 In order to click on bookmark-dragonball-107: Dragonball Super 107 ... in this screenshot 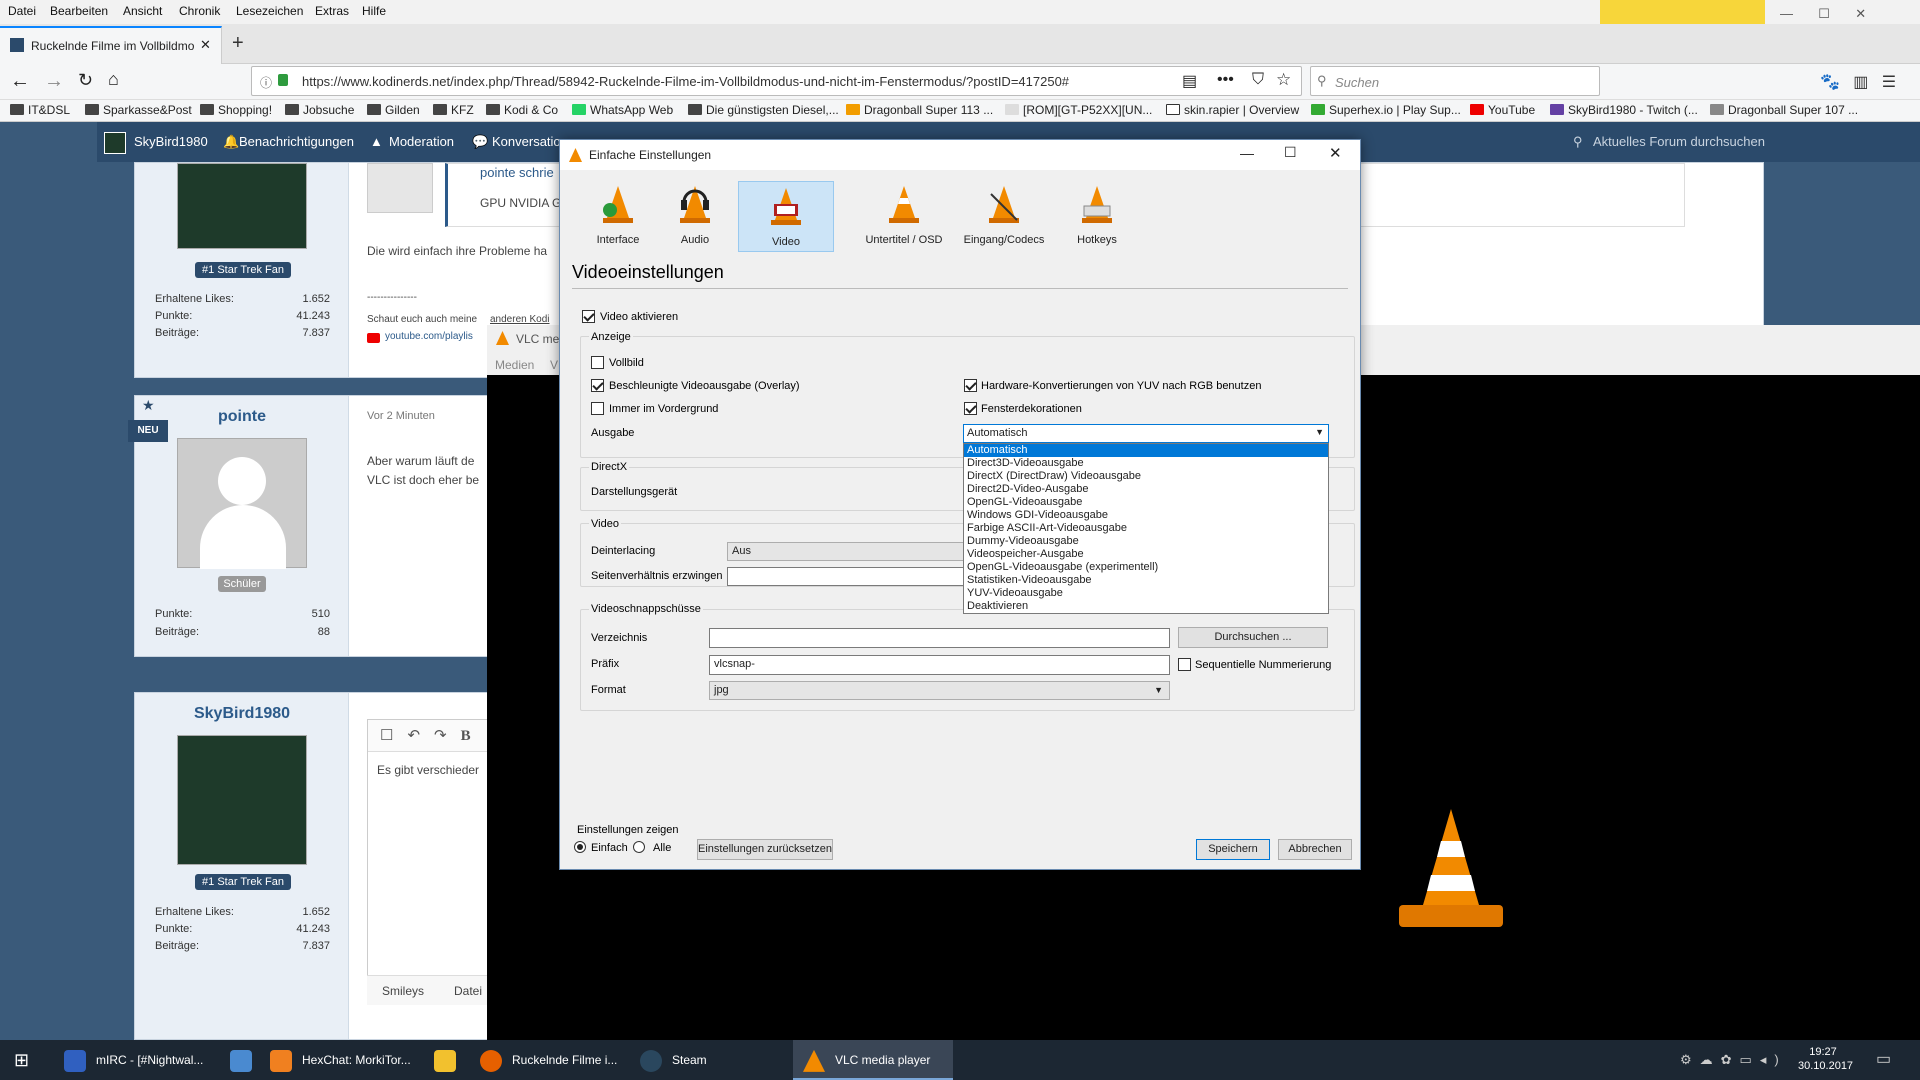, I will do `click(1784, 110)`.